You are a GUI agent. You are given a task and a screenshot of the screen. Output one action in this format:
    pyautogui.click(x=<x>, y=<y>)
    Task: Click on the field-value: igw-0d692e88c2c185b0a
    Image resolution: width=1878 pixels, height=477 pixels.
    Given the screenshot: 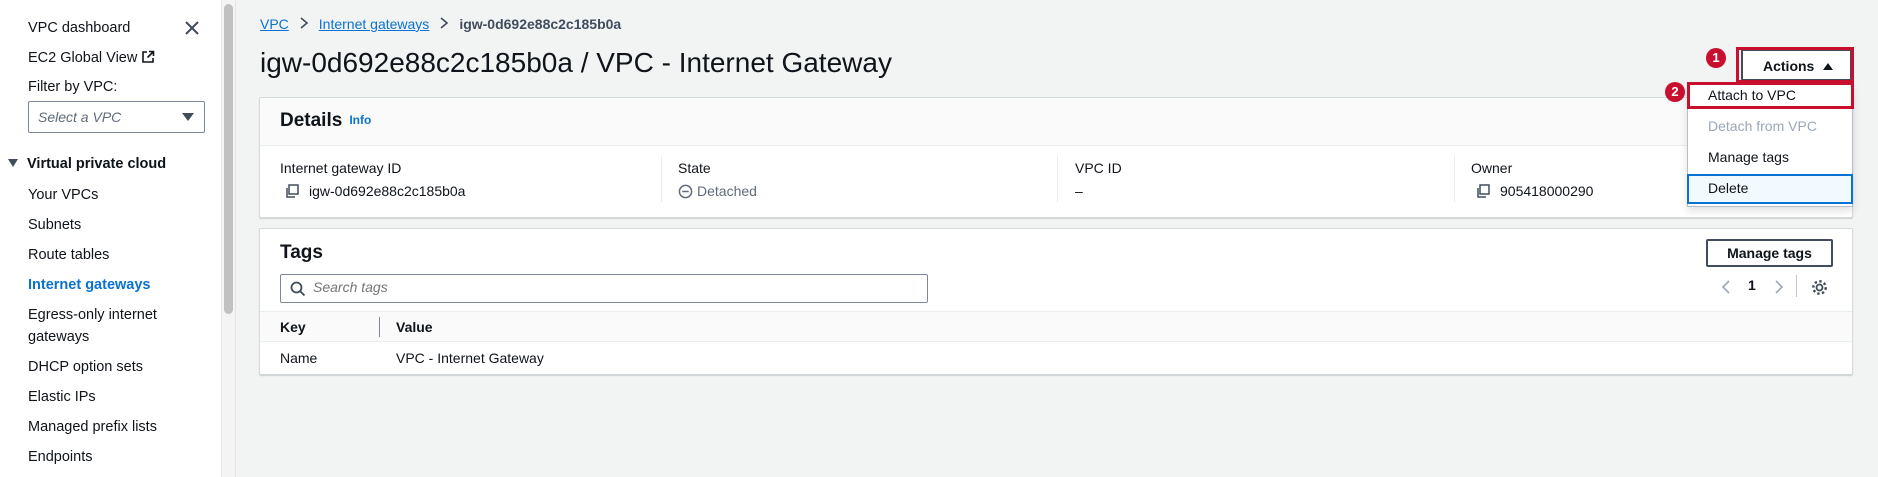 What is the action you would take?
    pyautogui.click(x=372, y=191)
    